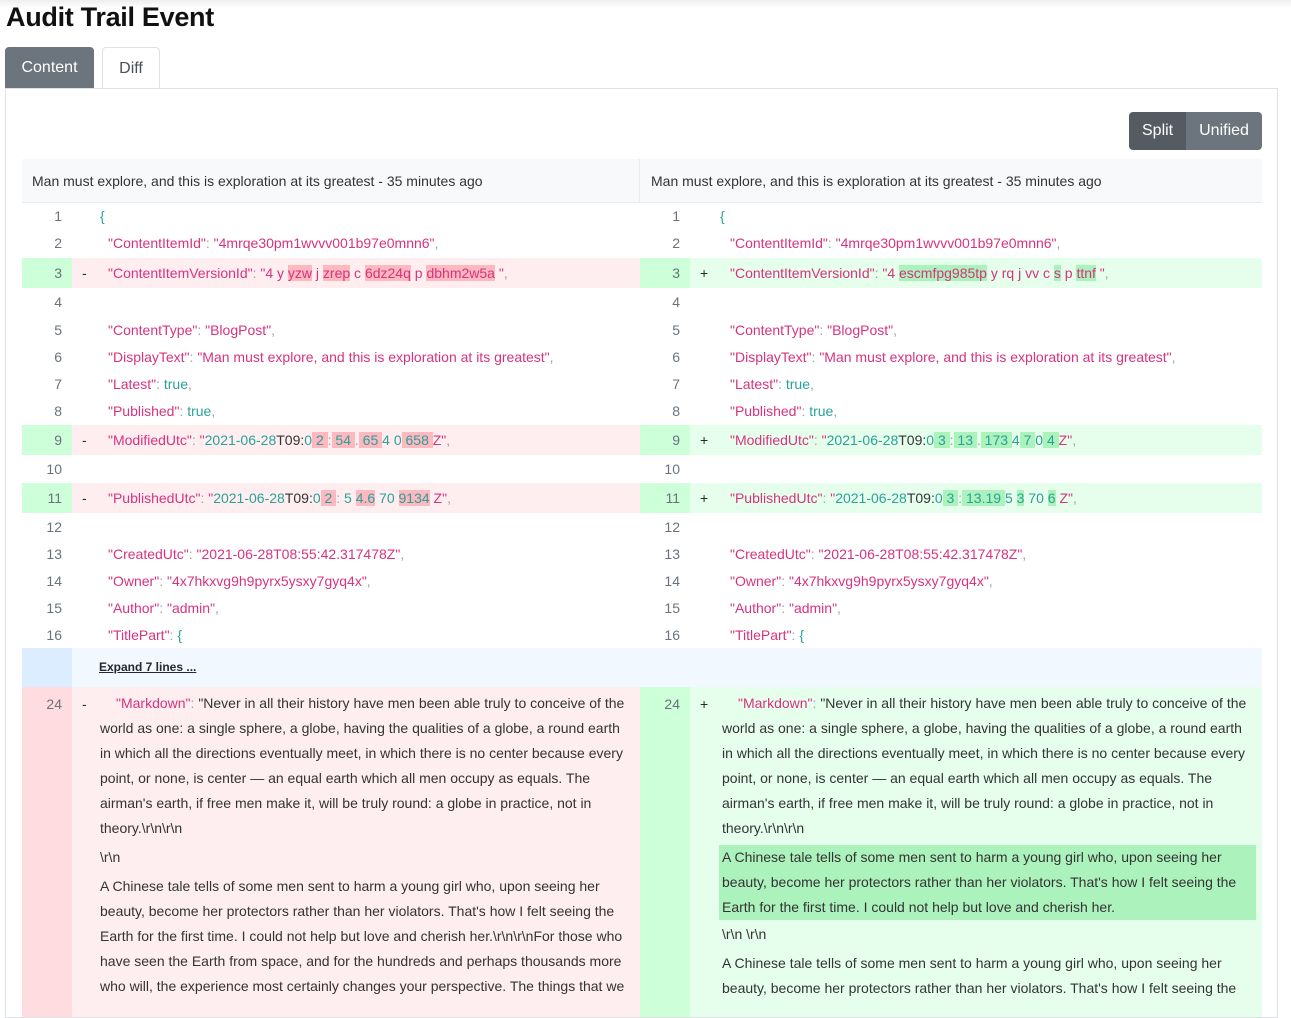 The width and height of the screenshot is (1291, 1018). I want to click on unified-button: Unified, so click(1224, 131).